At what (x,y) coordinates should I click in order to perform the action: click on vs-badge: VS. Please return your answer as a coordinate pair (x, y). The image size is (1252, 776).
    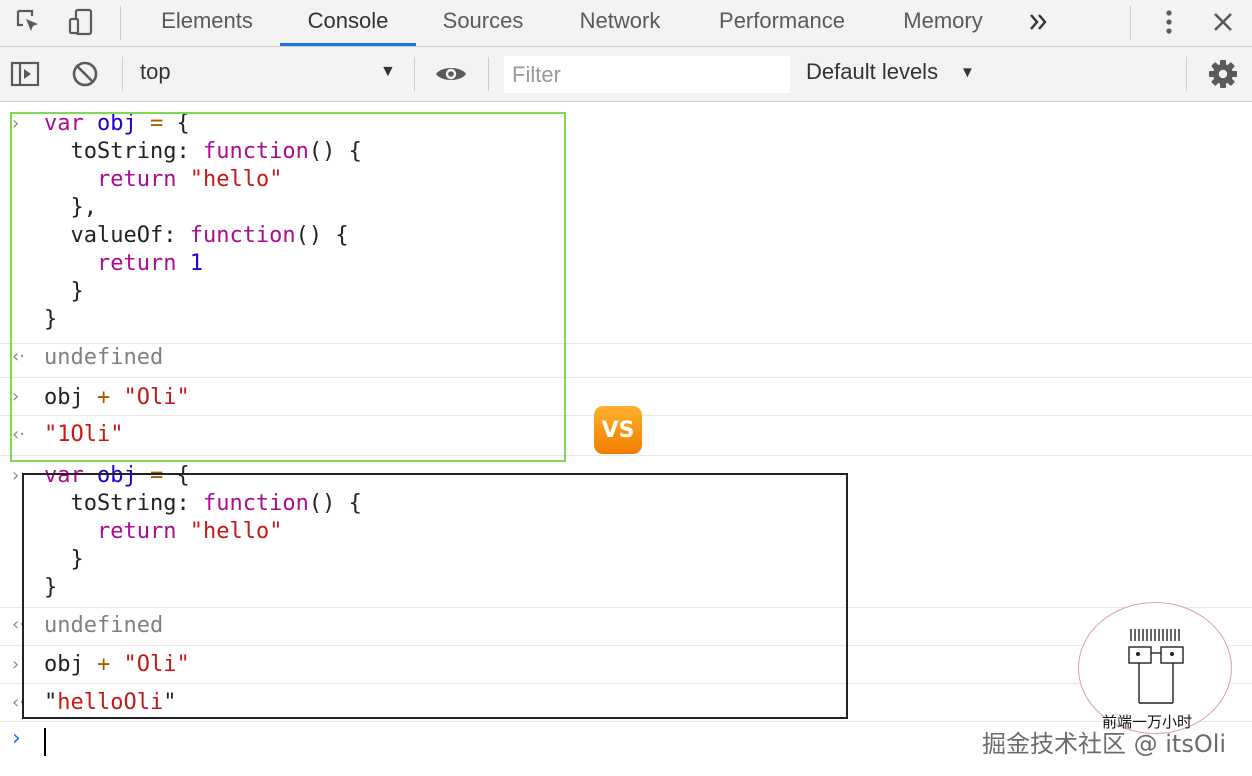
    Looking at the image, I should click on (618, 430).